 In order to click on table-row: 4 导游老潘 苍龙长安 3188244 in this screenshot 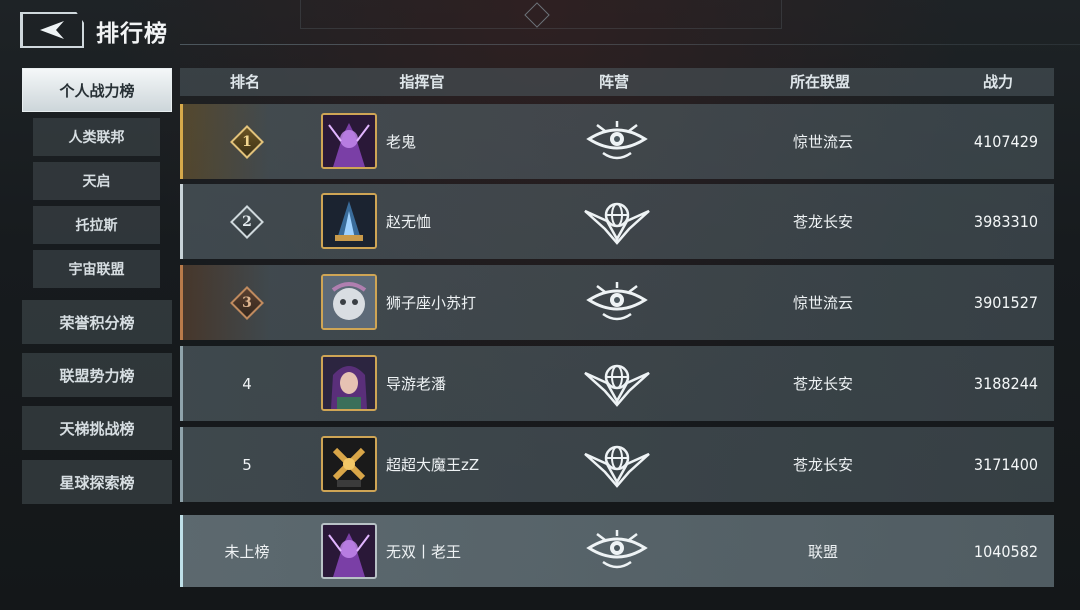, I will do `click(617, 383)`.